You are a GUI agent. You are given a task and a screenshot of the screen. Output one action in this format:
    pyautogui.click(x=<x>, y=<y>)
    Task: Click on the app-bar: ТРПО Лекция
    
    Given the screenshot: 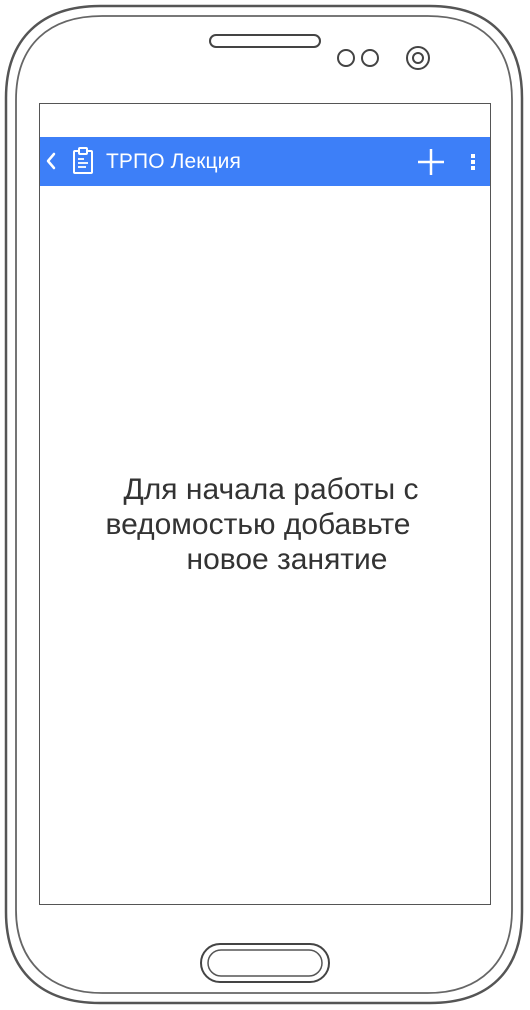 What is the action you would take?
    pyautogui.click(x=265, y=161)
    